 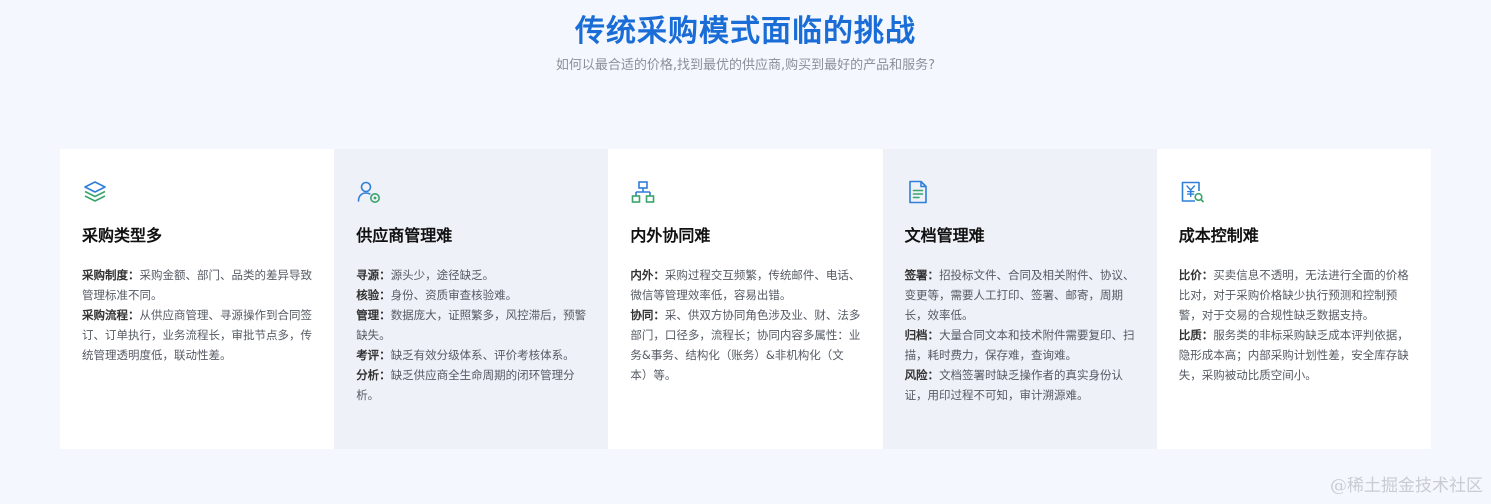 I want to click on card-line: 管理：数据庞大，证照繁多，风控滞后，预警缺失。, so click(x=471, y=325).